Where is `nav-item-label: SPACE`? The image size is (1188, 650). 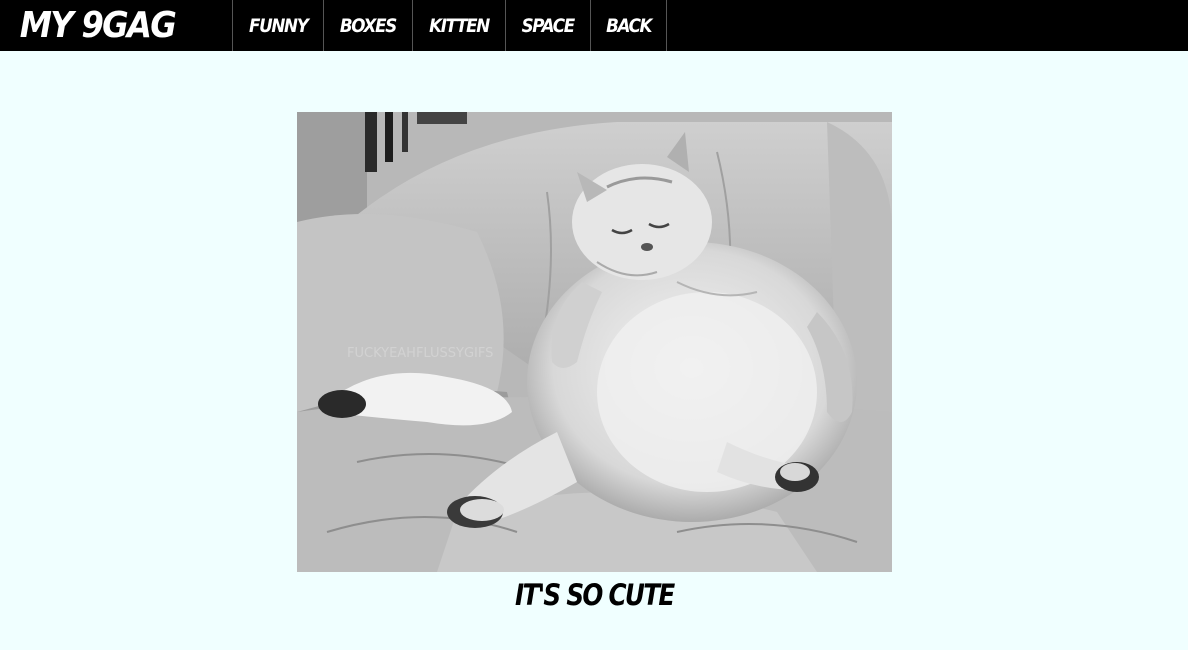 nav-item-label: SPACE is located at coordinates (548, 25).